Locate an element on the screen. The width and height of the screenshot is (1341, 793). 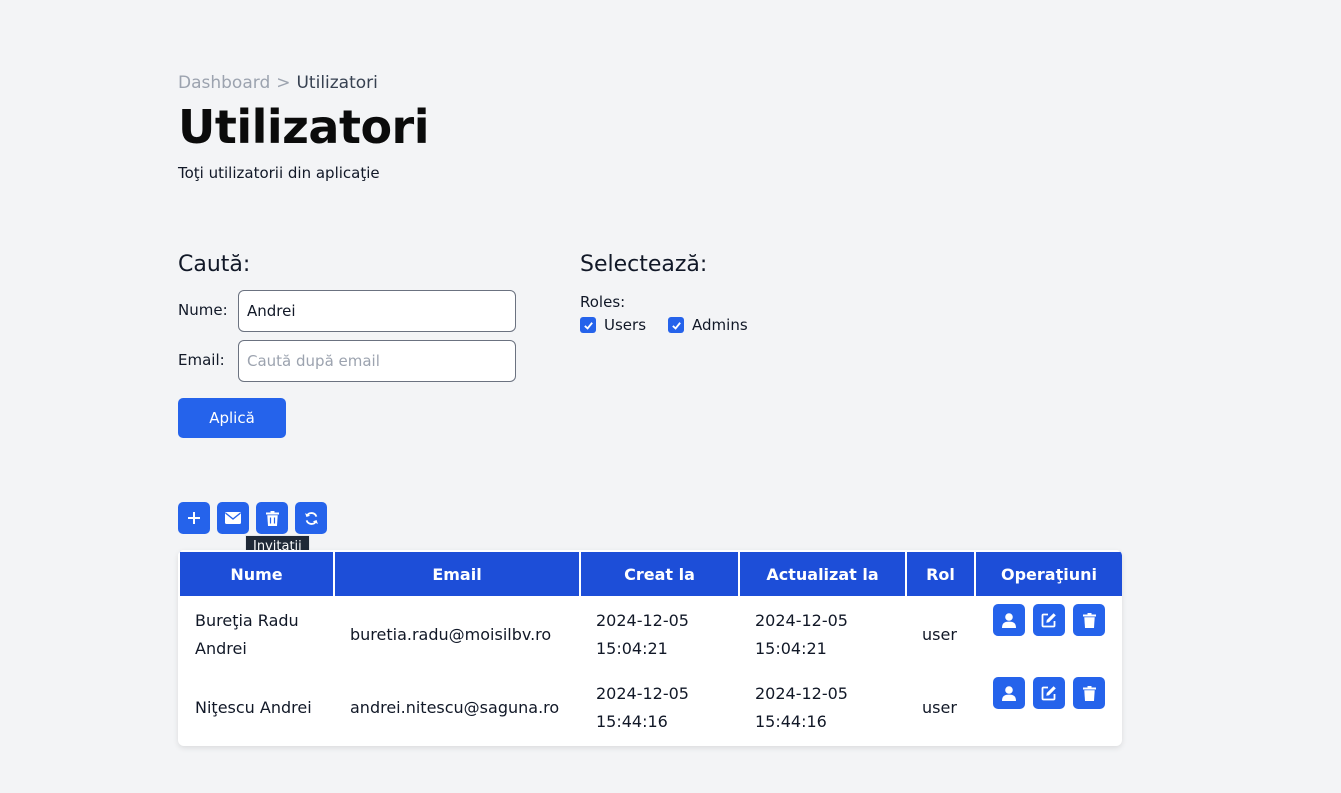
table-toolbar is located at coordinates (252, 518).